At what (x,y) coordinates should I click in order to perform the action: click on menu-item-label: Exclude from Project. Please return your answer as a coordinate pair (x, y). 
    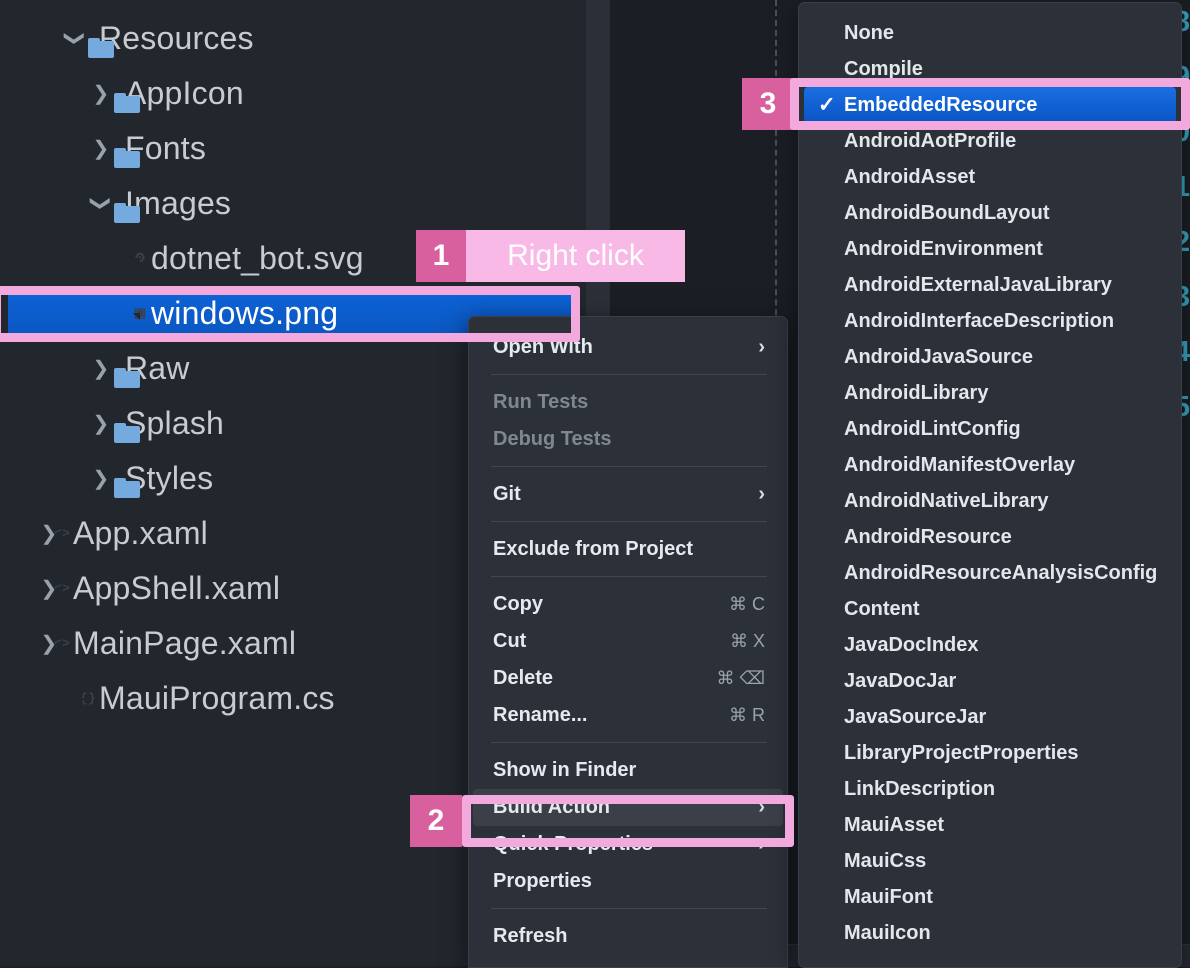
    Looking at the image, I should click on (593, 549).